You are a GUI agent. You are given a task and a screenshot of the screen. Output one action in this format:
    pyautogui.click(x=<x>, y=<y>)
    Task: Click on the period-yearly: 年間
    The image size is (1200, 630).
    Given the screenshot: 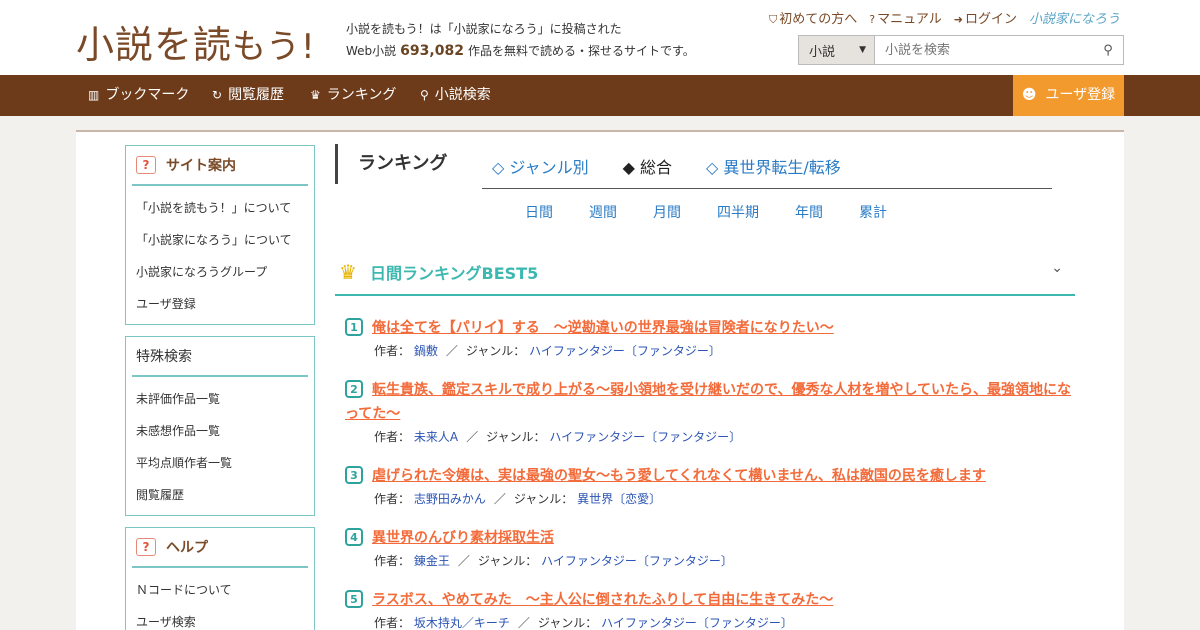 What is the action you would take?
    pyautogui.click(x=809, y=212)
    